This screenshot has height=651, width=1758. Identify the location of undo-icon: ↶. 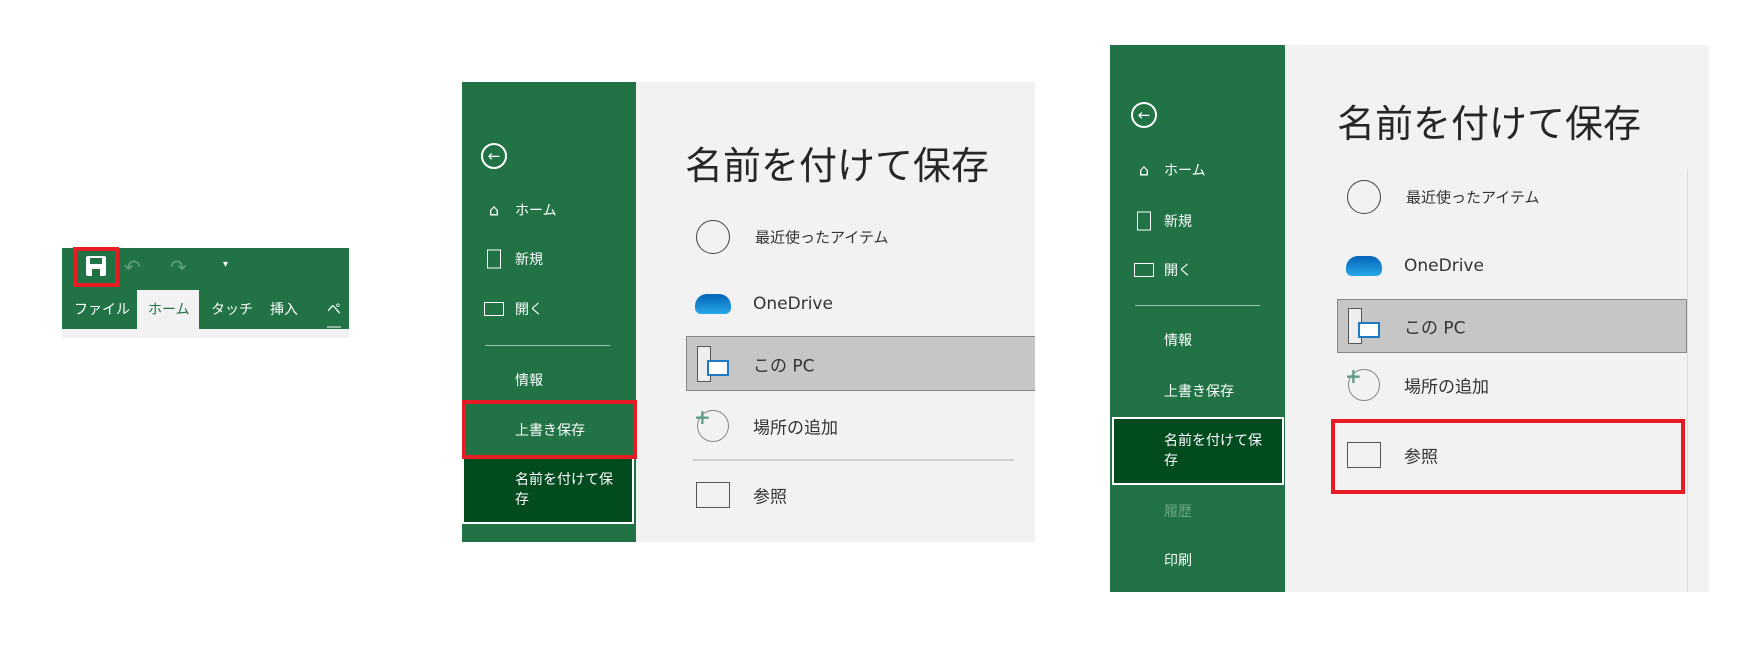
(132, 267).